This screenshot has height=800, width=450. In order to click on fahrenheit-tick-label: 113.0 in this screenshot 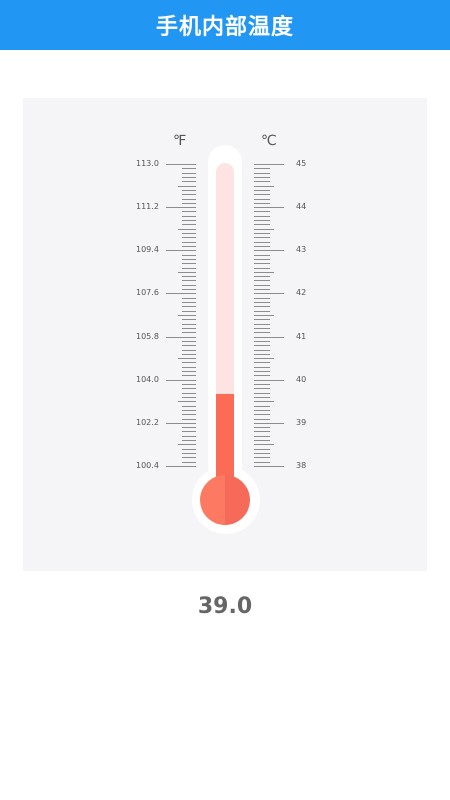, I will do `click(147, 163)`.